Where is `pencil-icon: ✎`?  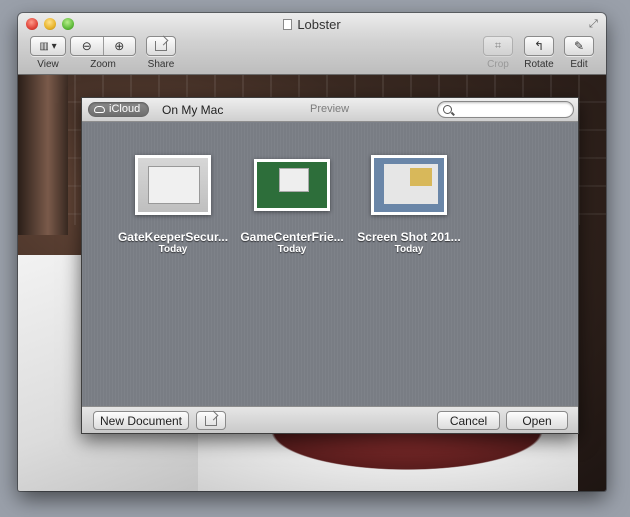
pencil-icon: ✎ is located at coordinates (579, 46).